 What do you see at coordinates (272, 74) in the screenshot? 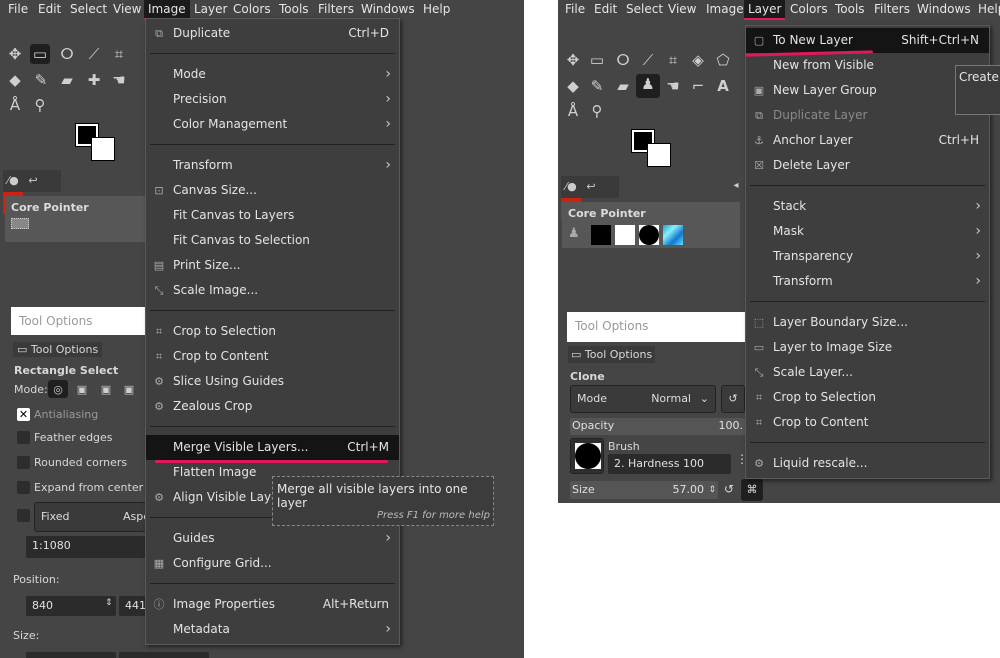
I see `menu-item-mode: Mode ›` at bounding box center [272, 74].